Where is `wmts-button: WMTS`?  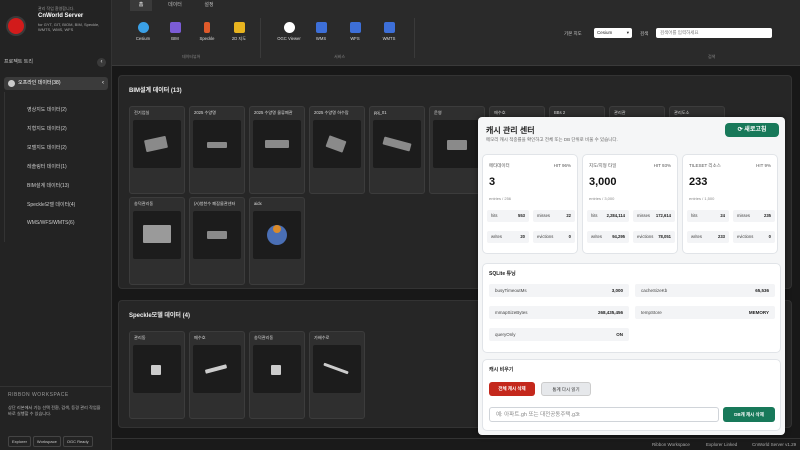 wmts-button: WMTS is located at coordinates (389, 36).